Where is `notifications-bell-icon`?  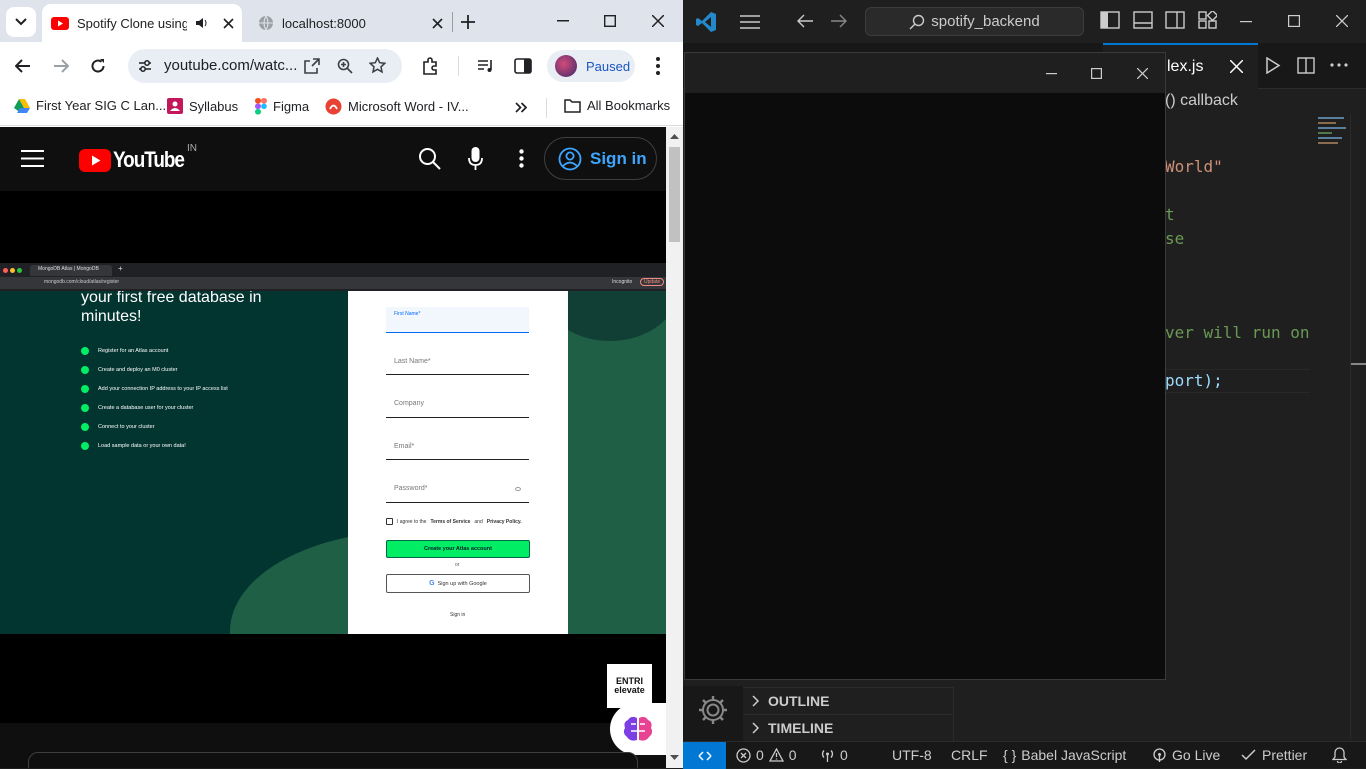 notifications-bell-icon is located at coordinates (1339, 755).